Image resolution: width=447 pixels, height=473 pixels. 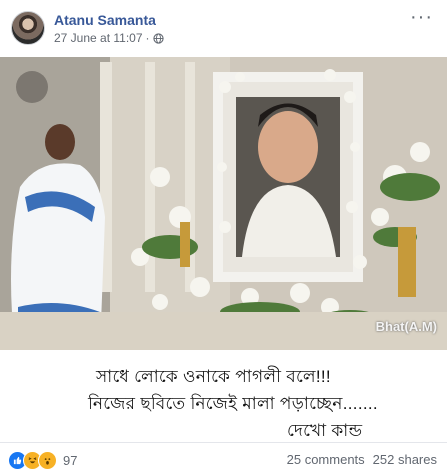 What do you see at coordinates (28, 28) in the screenshot?
I see `avatar` at bounding box center [28, 28].